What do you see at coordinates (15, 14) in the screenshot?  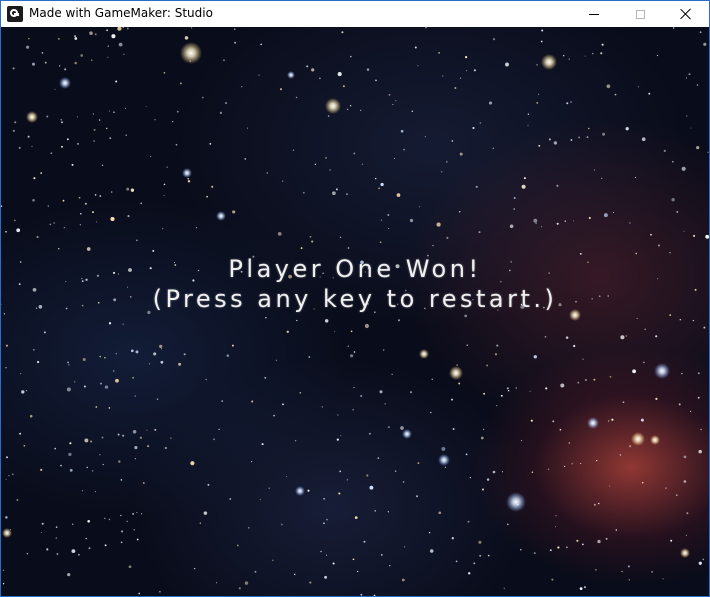 I see `gamemaker-icon` at bounding box center [15, 14].